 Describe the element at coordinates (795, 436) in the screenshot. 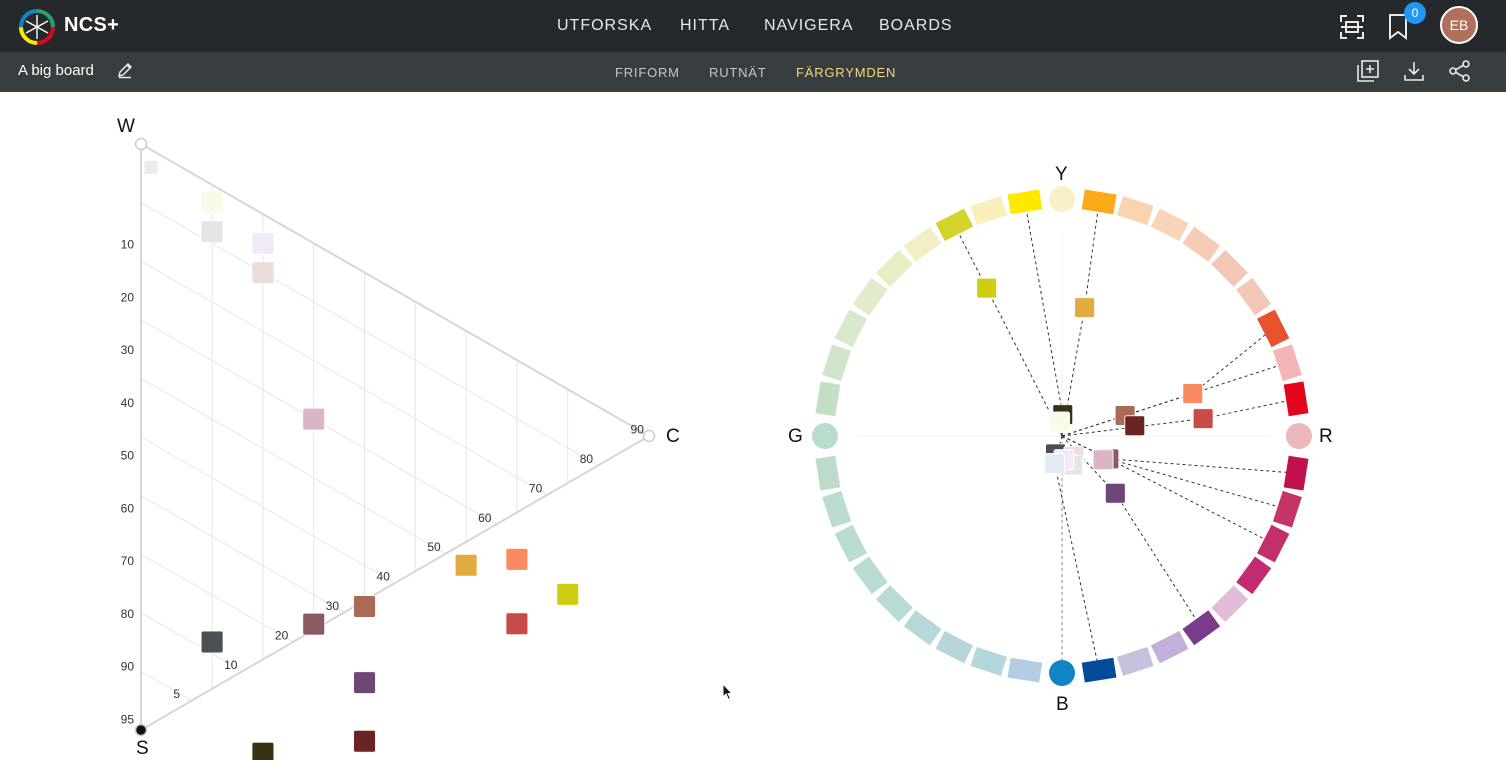

I see `hue-label-g: G` at that location.